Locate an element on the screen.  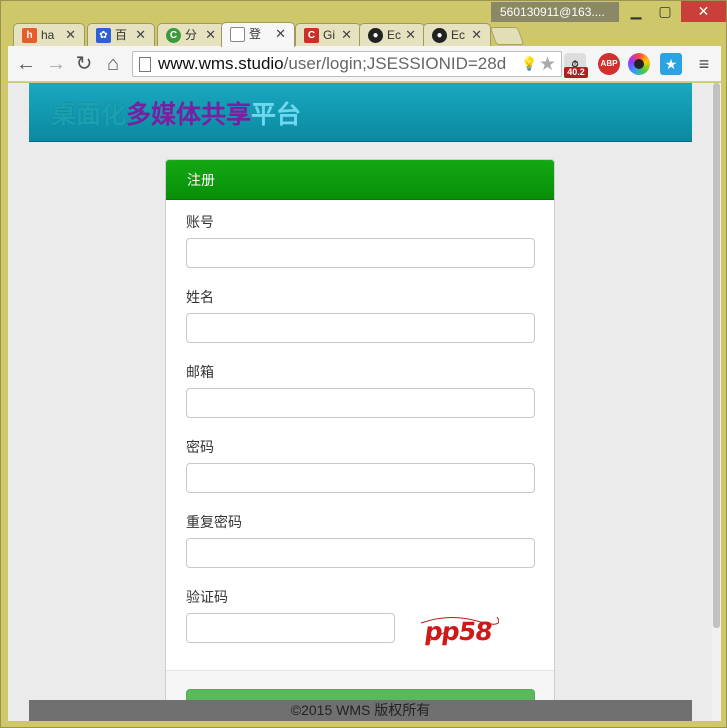
home-icon: ⌂ is located at coordinates (113, 64).